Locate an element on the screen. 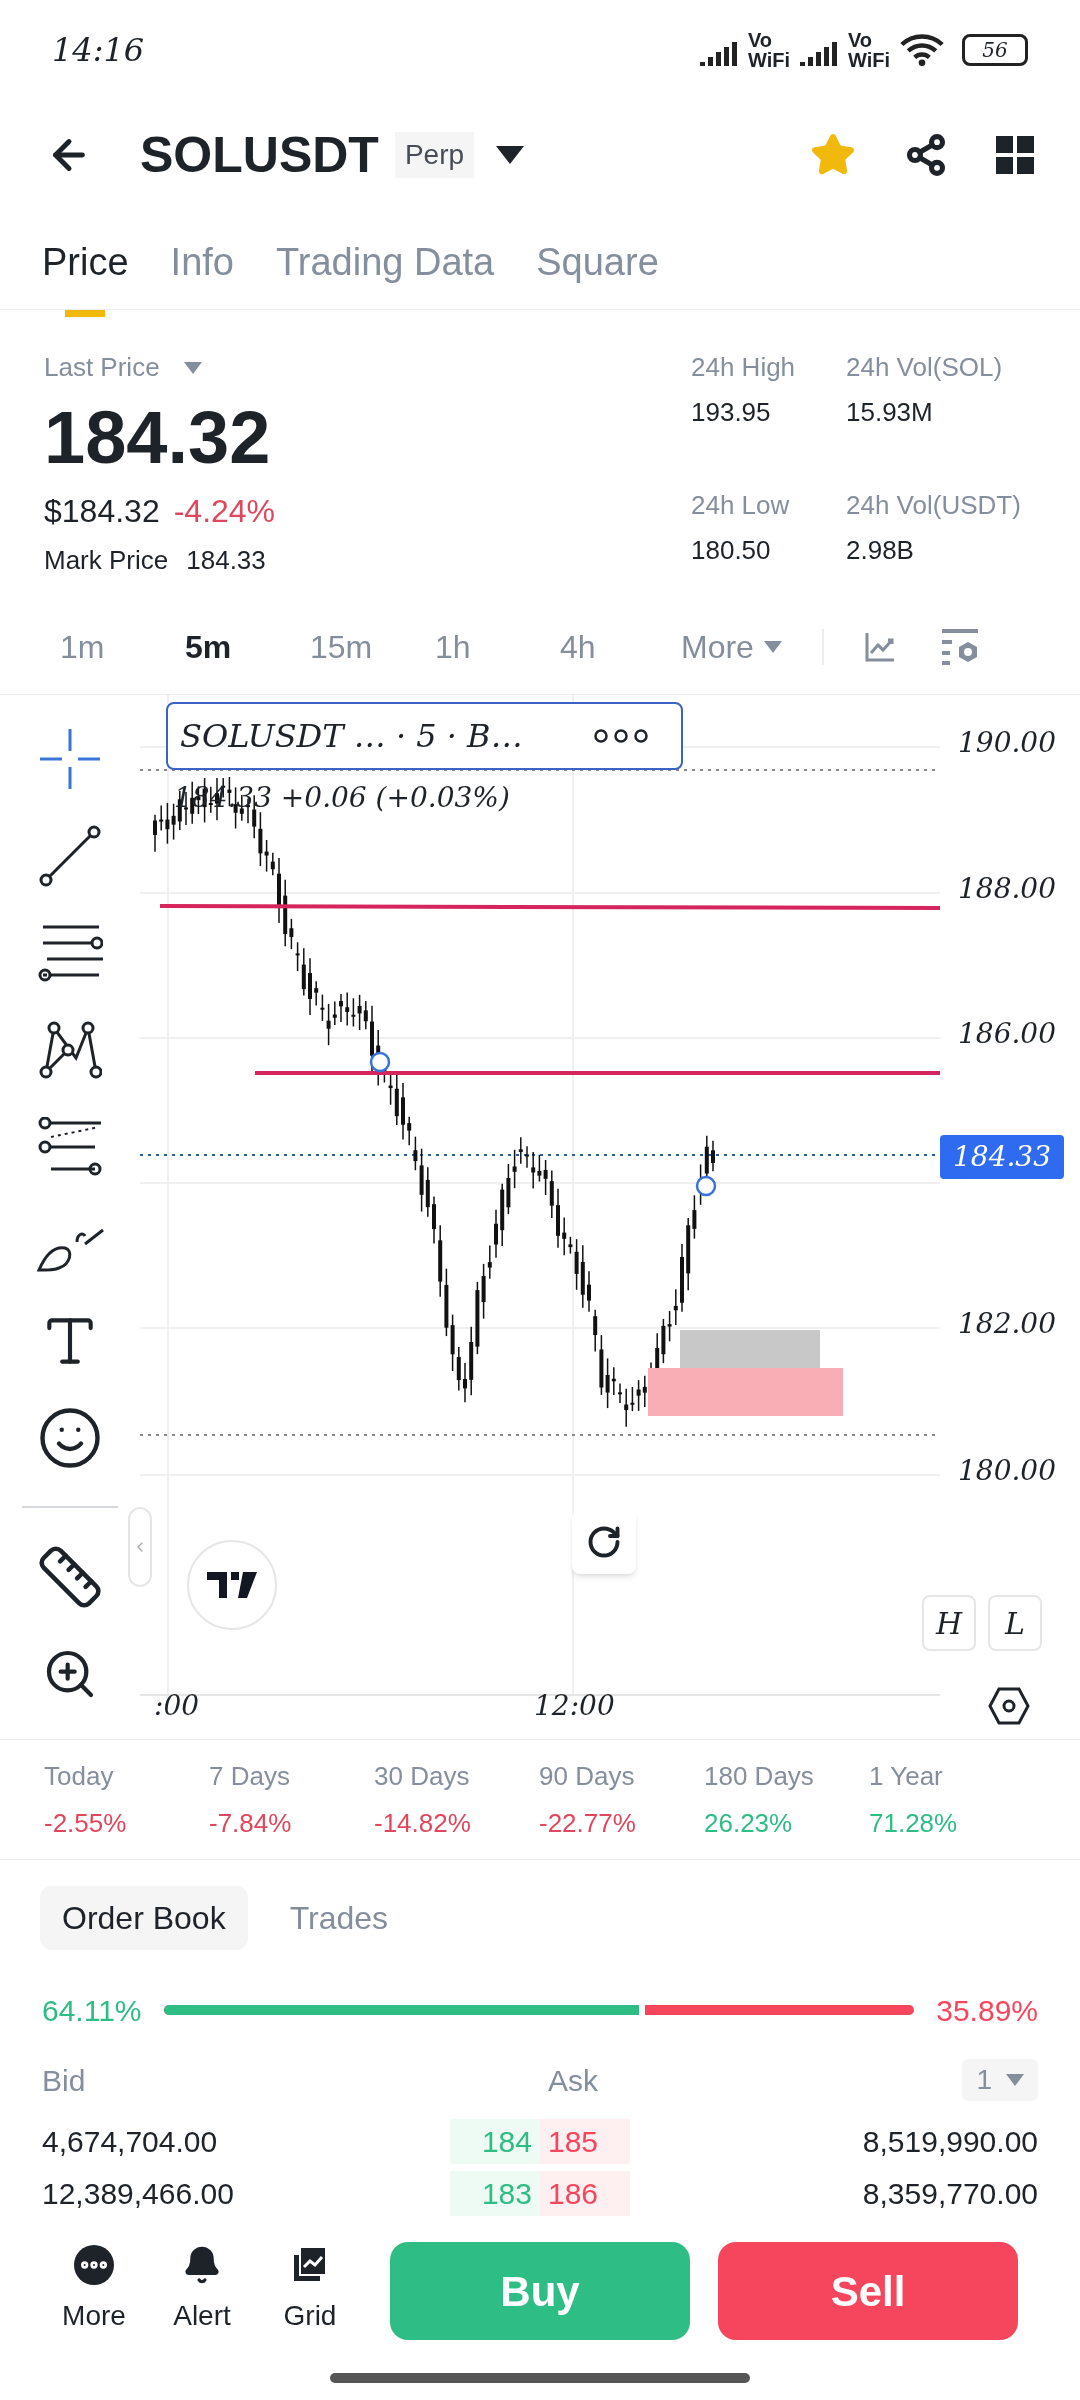  home-indicator is located at coordinates (540, 2377).